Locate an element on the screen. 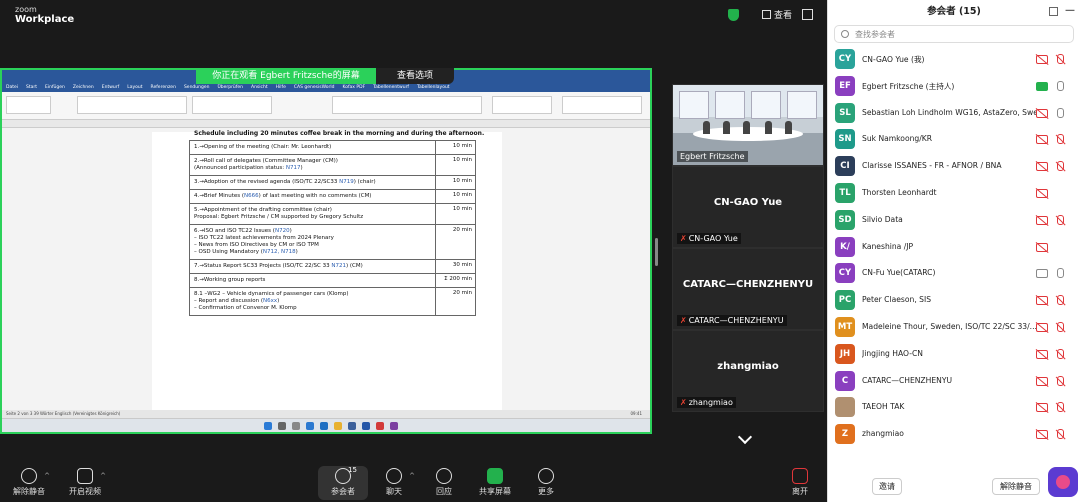  chat-button: 聊天 ^ is located at coordinates (394, 482).